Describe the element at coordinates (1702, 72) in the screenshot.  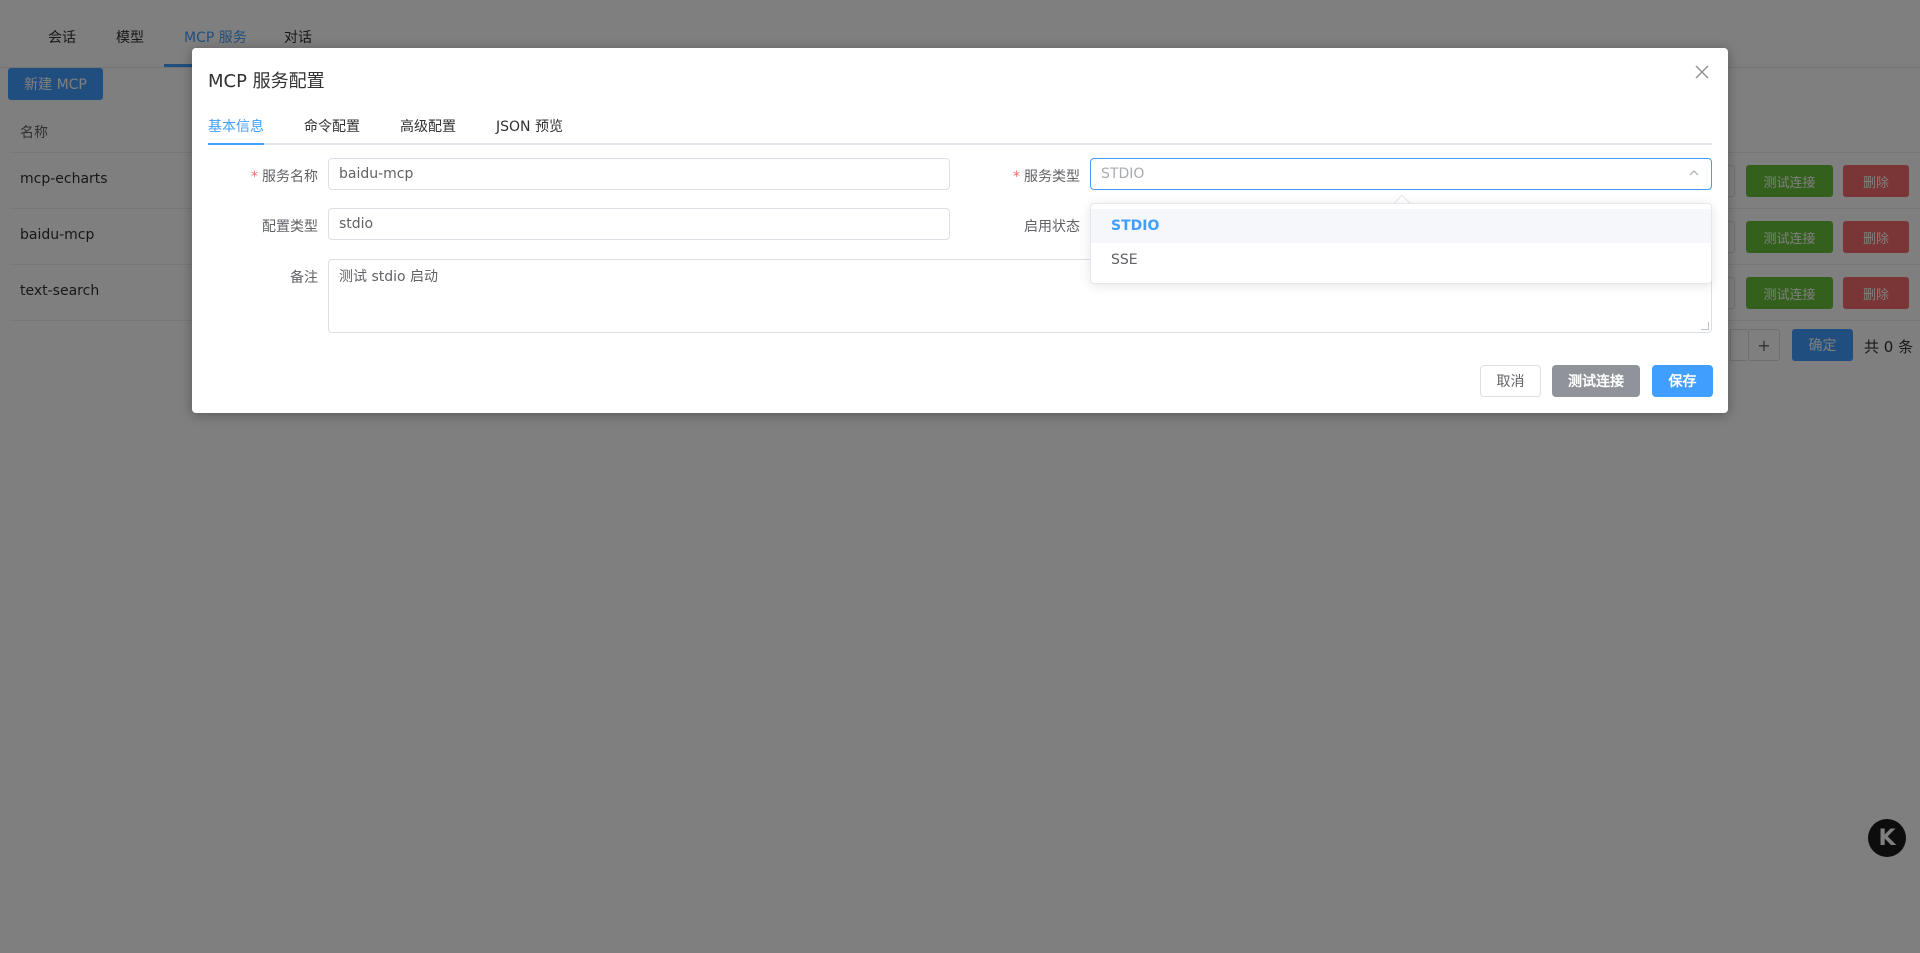
I see `close-icon` at that location.